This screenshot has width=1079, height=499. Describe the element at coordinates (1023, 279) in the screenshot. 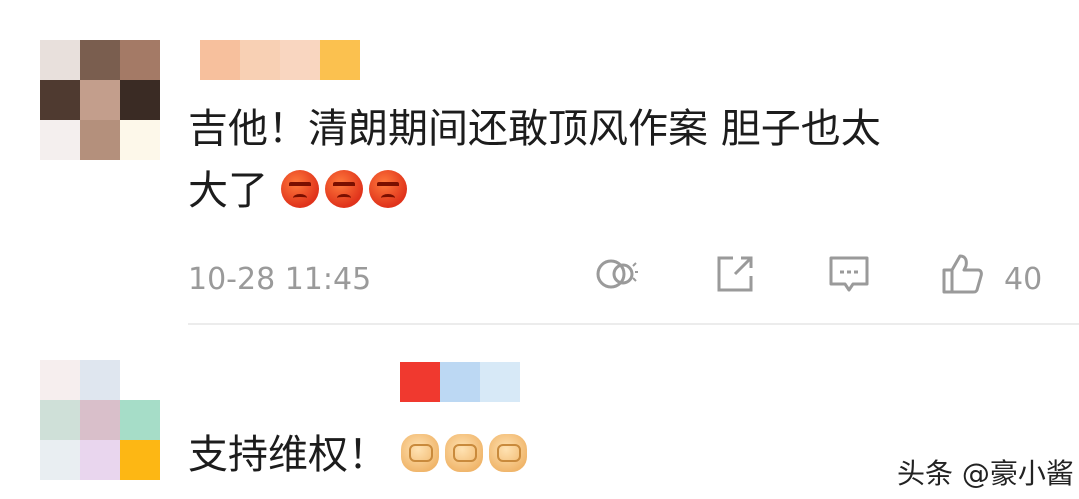

I see `like-count: 40` at that location.